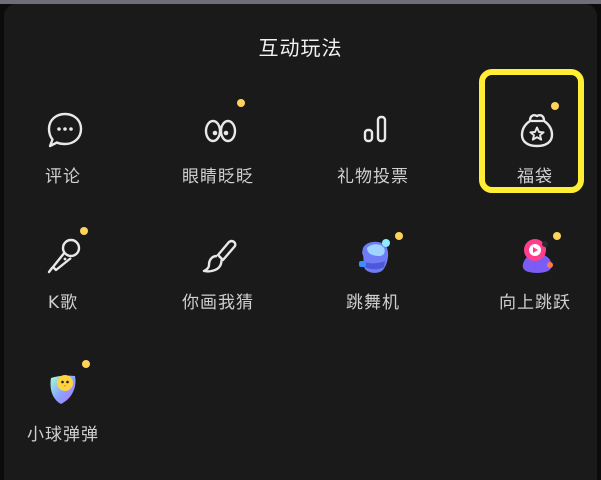 The width and height of the screenshot is (601, 480). What do you see at coordinates (375, 256) in the screenshot?
I see `dance-machine-icon` at bounding box center [375, 256].